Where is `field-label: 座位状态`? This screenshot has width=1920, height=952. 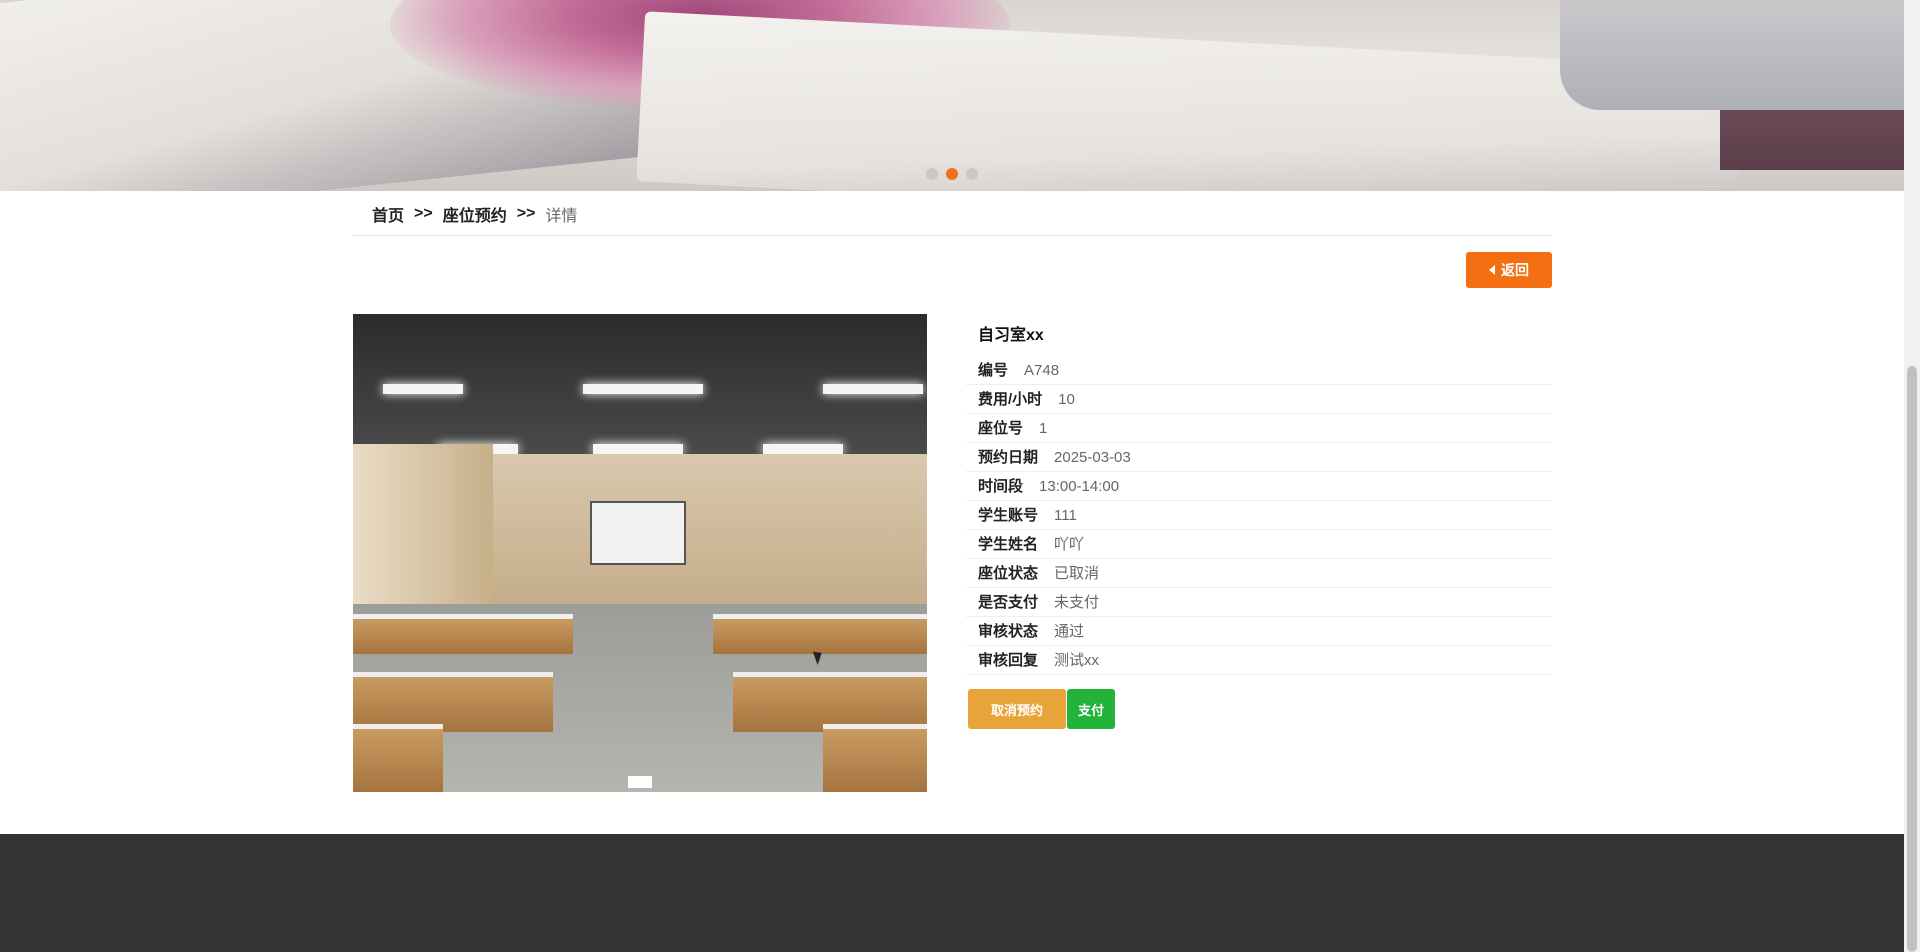
field-label: 座位状态 is located at coordinates (1008, 573).